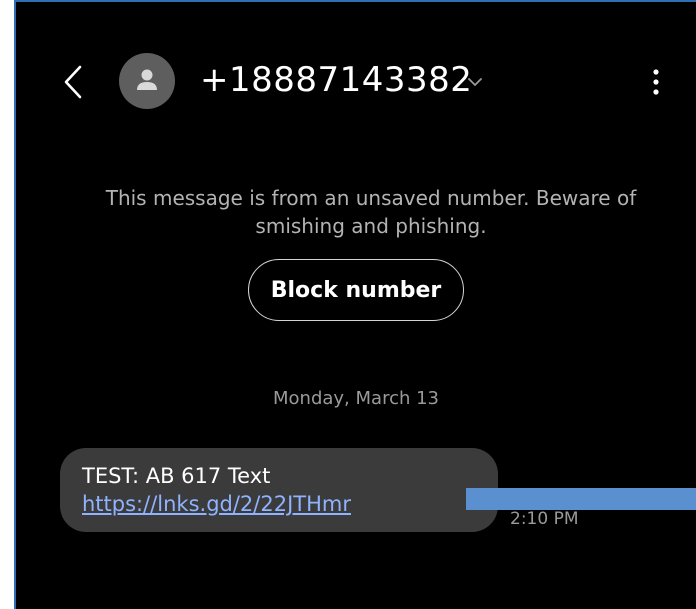  What do you see at coordinates (581, 499) in the screenshot?
I see `annotation-bar` at bounding box center [581, 499].